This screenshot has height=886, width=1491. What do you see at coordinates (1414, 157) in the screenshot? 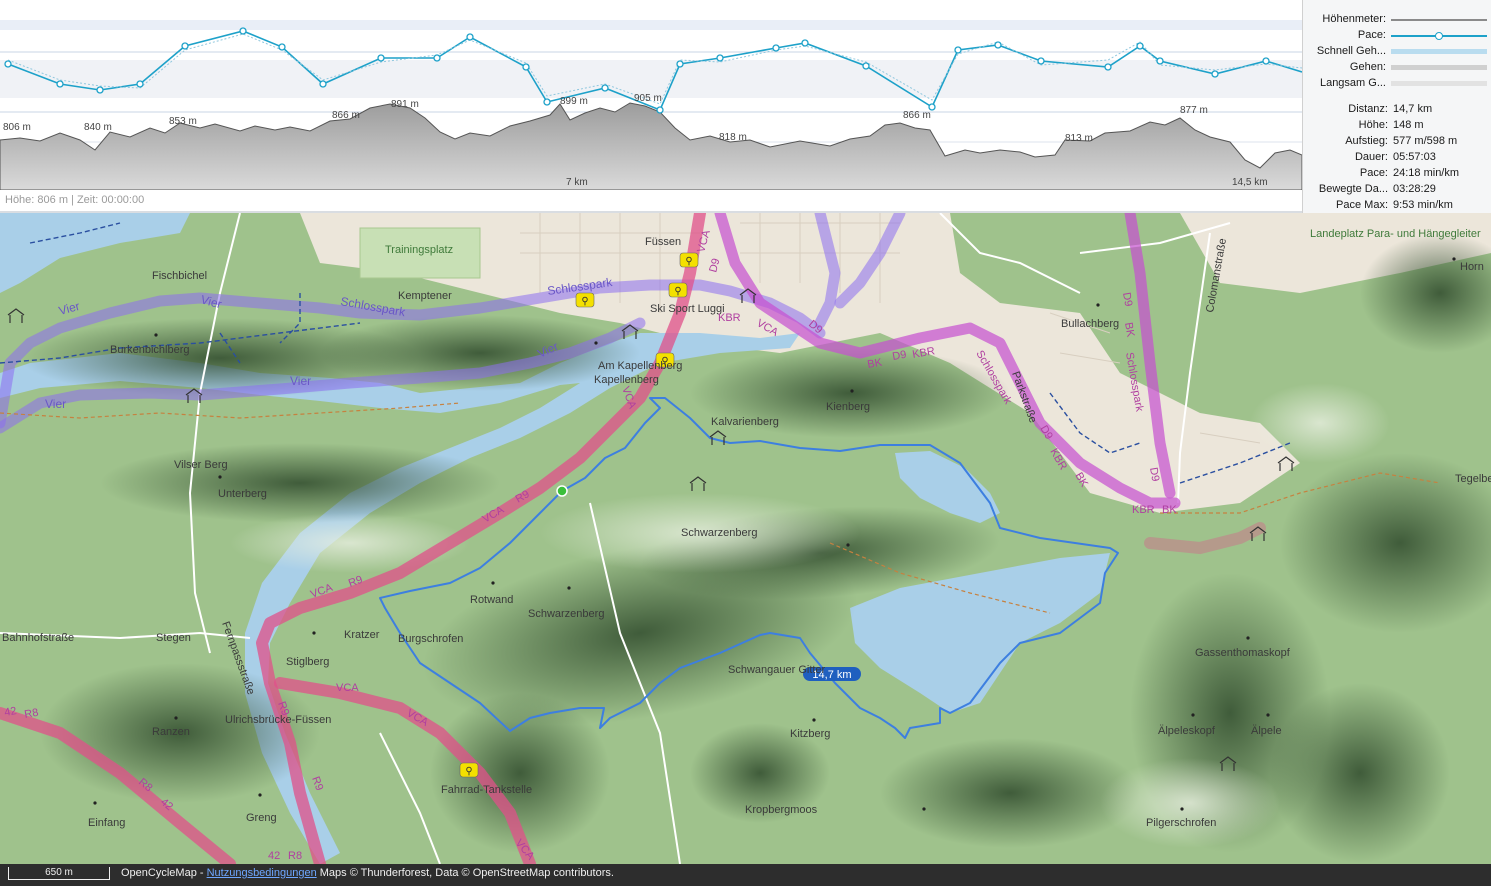
I see `stat-value: 05:57:03` at bounding box center [1414, 157].